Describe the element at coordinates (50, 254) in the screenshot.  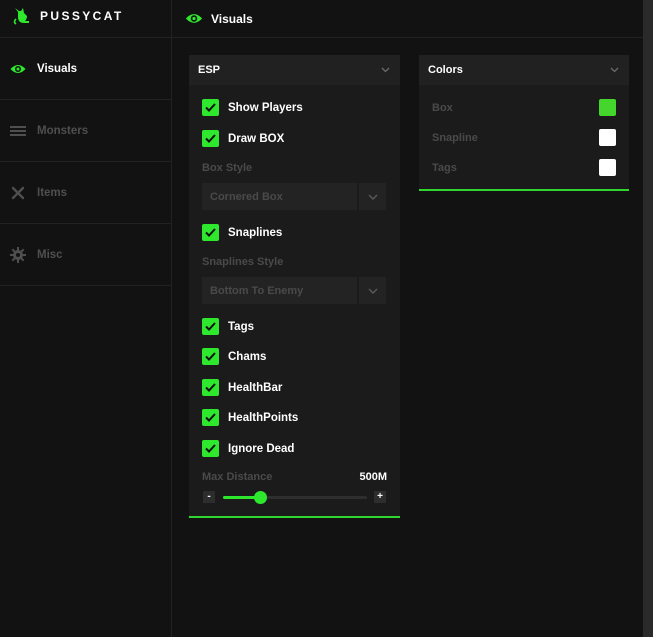
I see `sidebar-item-label: Misc` at that location.